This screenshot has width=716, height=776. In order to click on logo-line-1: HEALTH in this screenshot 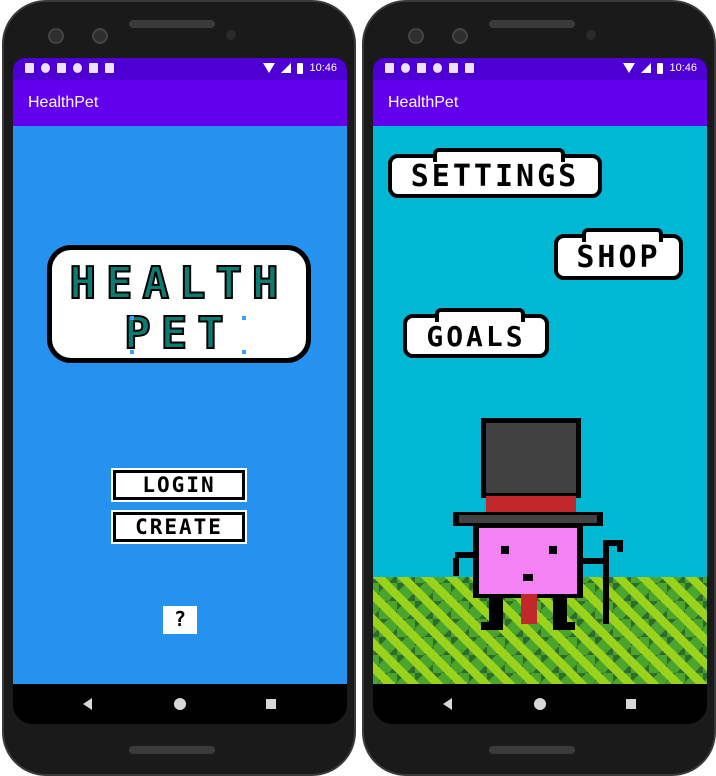, I will do `click(179, 283)`.